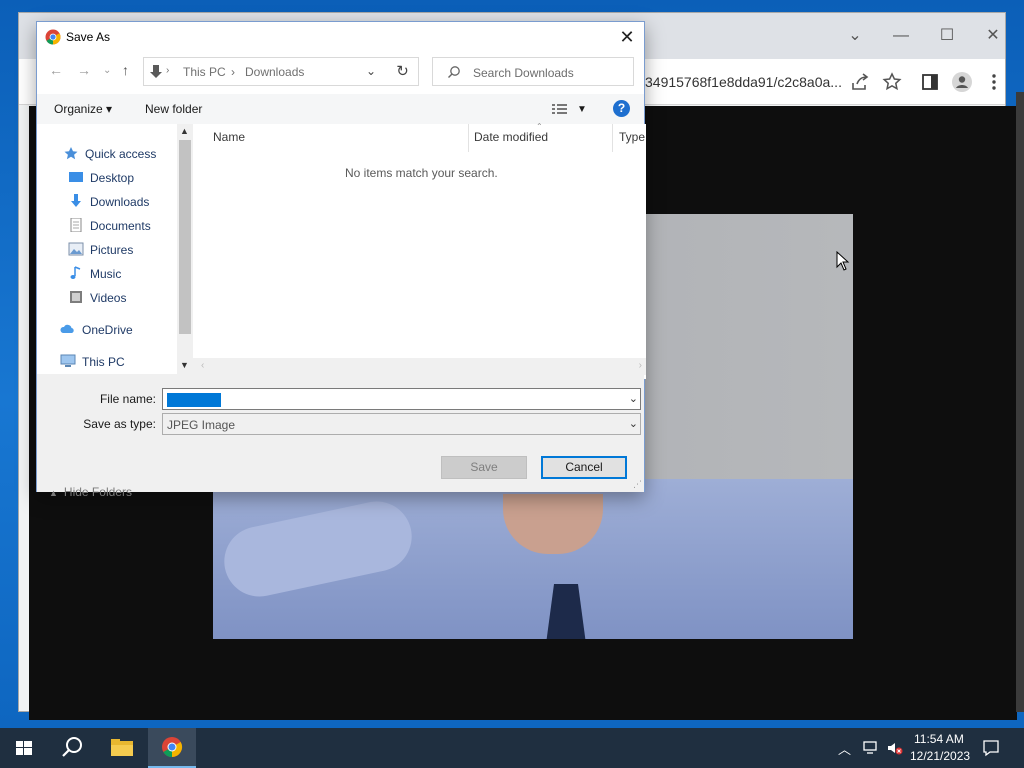  I want to click on nav-item-onedrive: OneDrive, so click(96, 332).